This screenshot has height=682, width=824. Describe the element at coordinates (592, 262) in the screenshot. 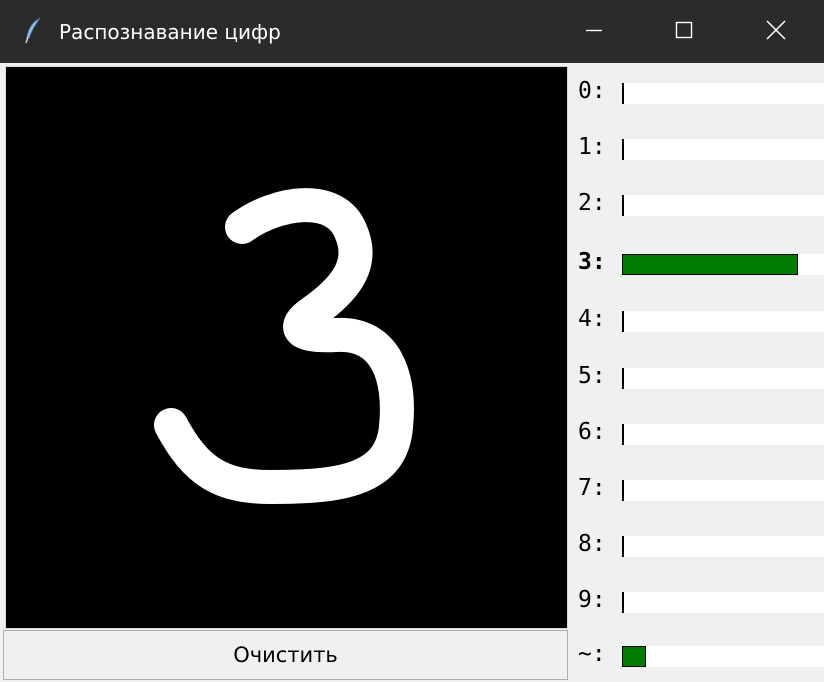

I see `prediction-label: 3:` at that location.